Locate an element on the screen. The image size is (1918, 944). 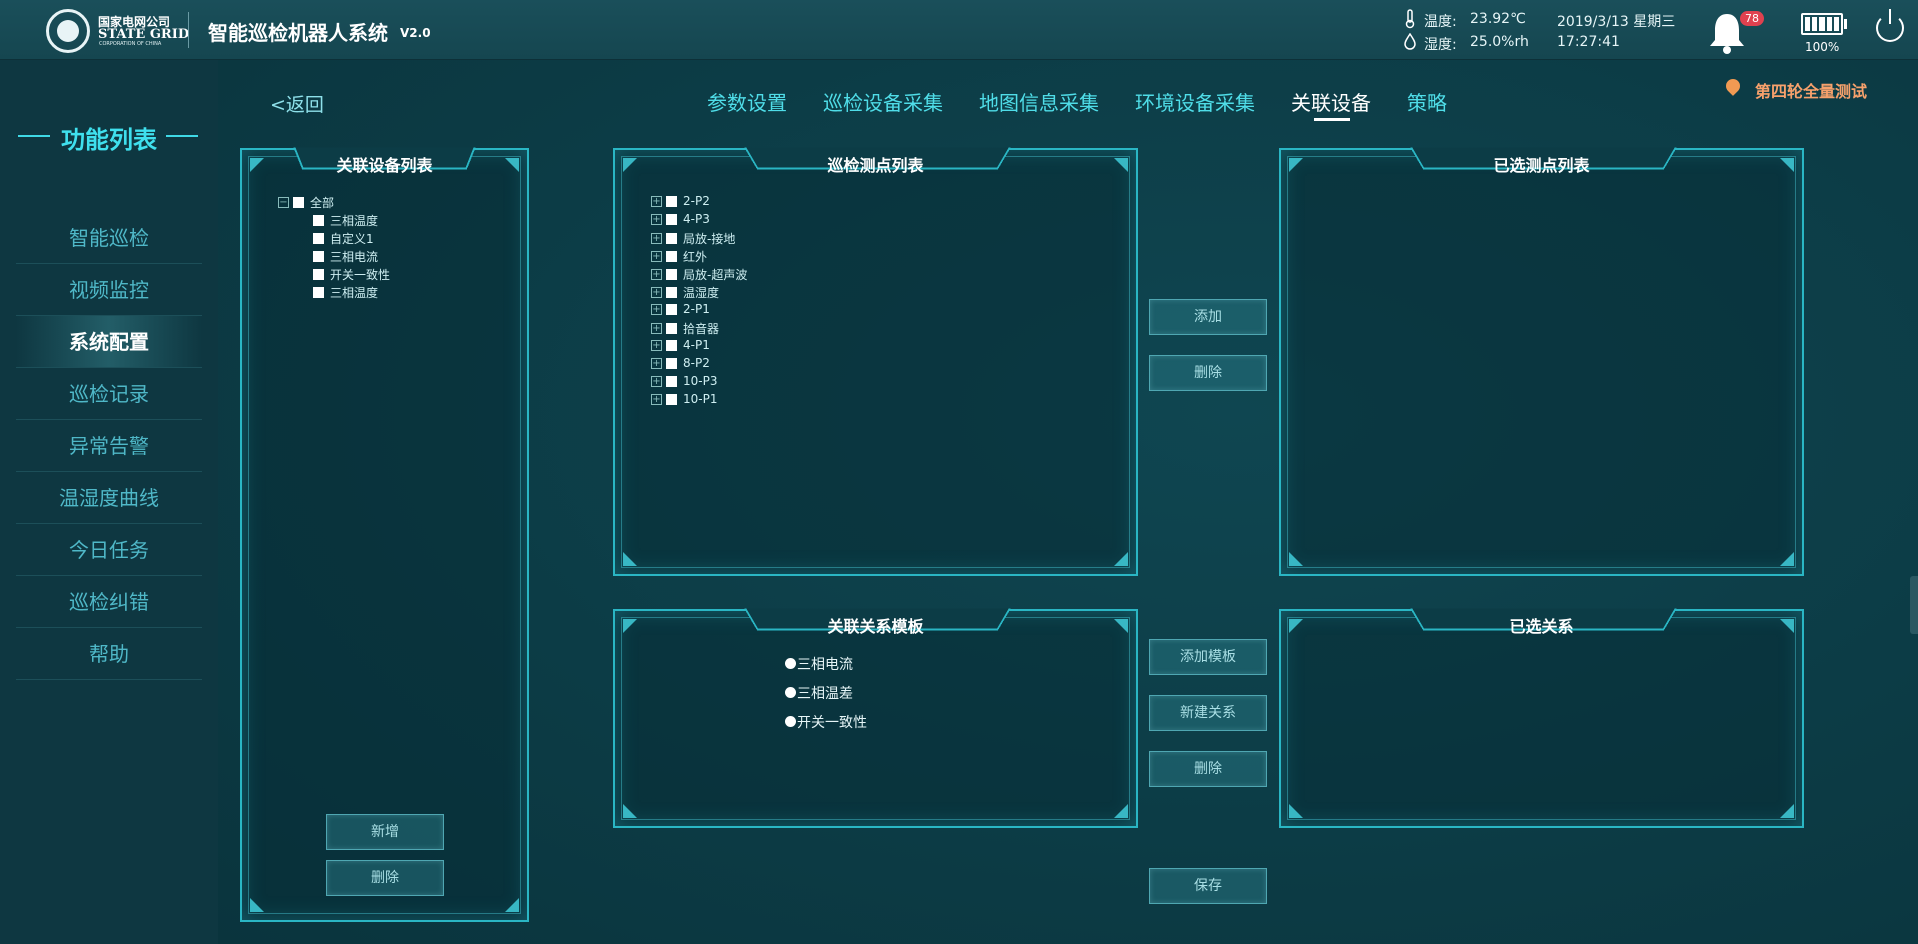
sidebar-item-alarms: 异常告警 is located at coordinates (109, 446).